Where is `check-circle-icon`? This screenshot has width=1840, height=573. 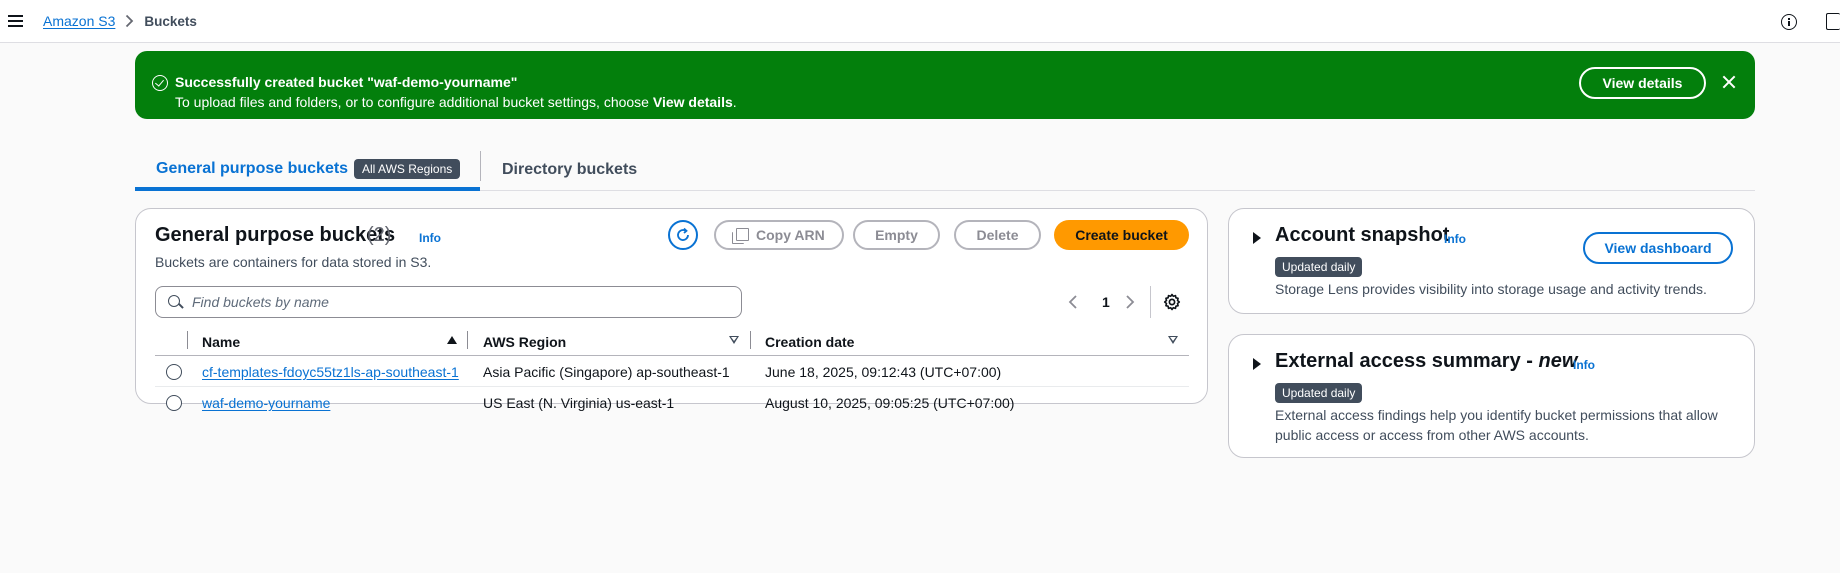 check-circle-icon is located at coordinates (160, 83).